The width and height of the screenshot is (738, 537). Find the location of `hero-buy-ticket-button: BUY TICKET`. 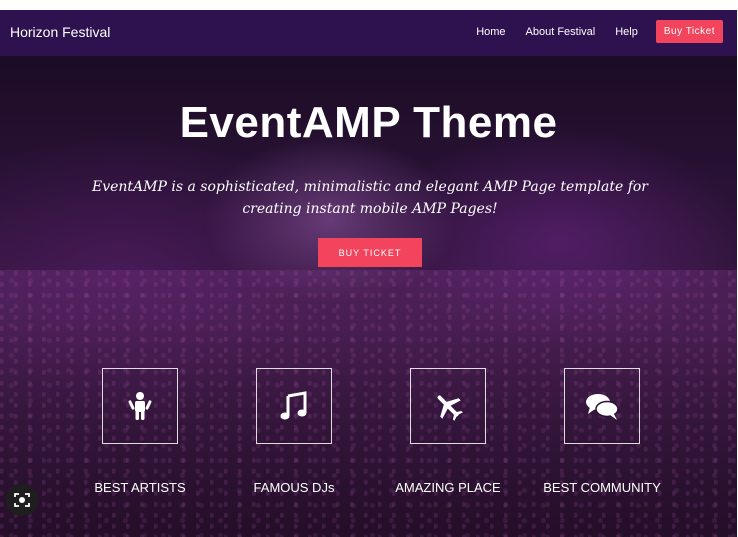

hero-buy-ticket-button: BUY TICKET is located at coordinates (370, 252).